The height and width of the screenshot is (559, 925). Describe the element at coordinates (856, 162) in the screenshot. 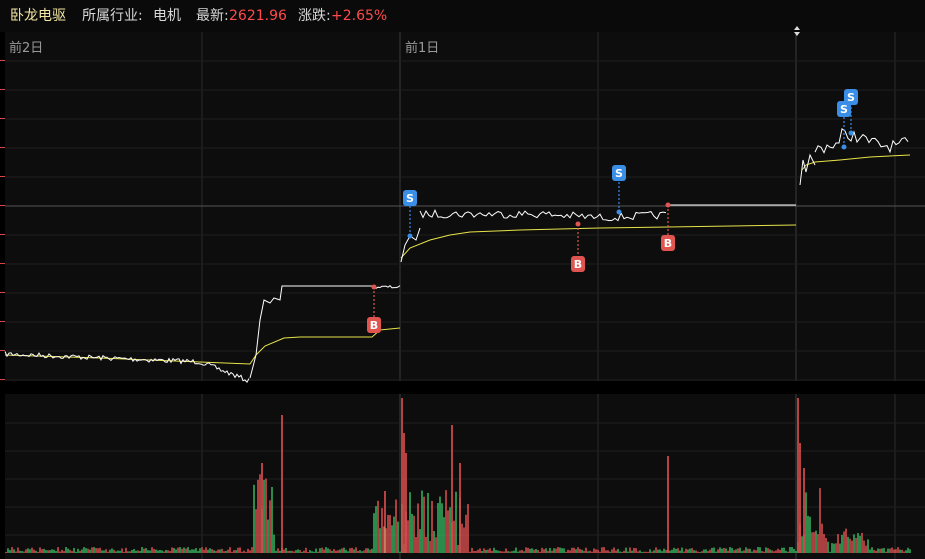

I see `avg-line` at that location.